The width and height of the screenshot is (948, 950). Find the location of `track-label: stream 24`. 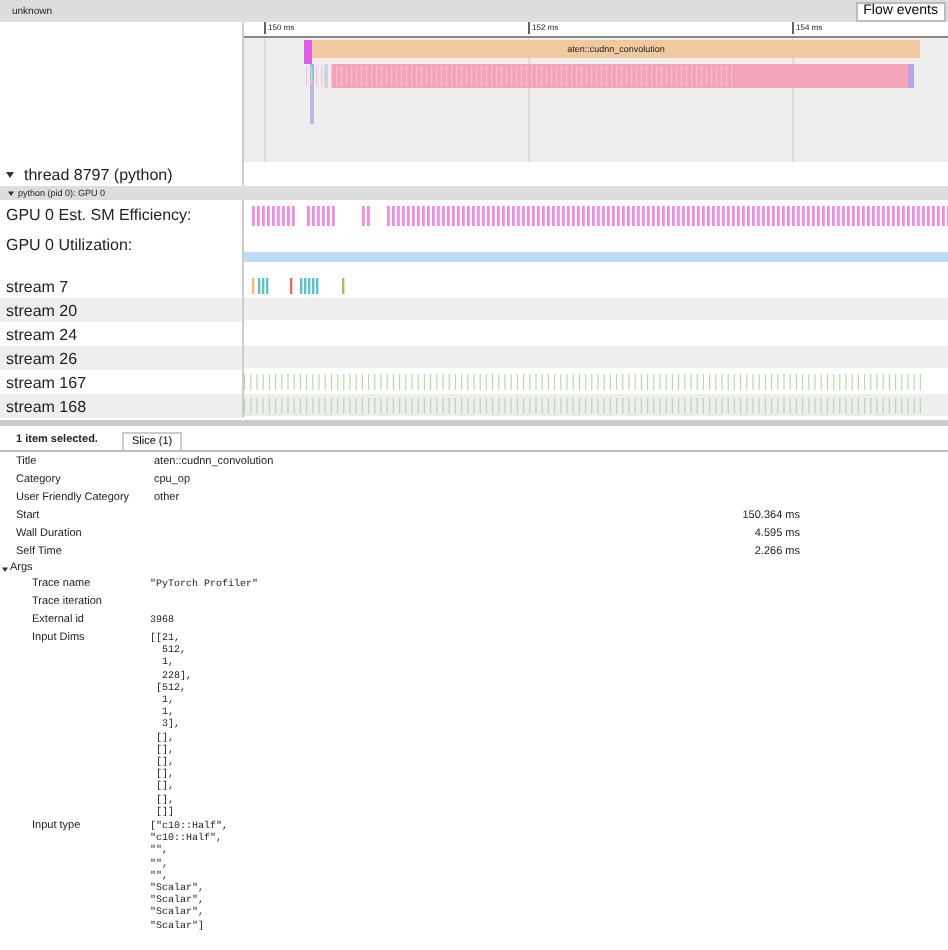

track-label: stream 24 is located at coordinates (42, 334).